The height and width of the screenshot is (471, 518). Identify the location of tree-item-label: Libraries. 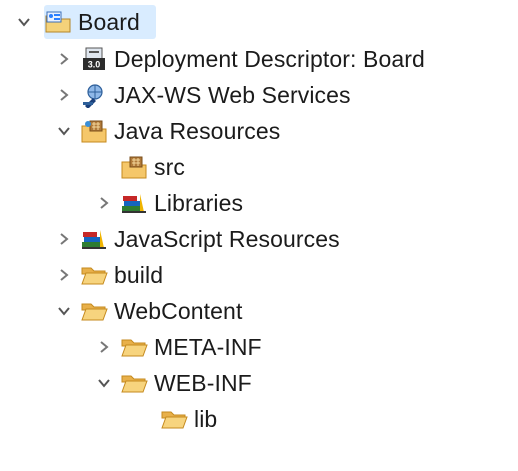
(199, 203).